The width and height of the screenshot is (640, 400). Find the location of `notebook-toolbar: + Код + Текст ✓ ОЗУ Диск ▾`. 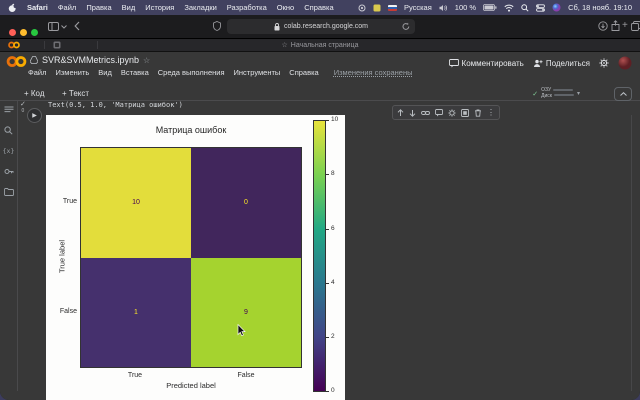

notebook-toolbar: + Код + Текст ✓ ОЗУ Диск ▾ is located at coordinates (320, 94).